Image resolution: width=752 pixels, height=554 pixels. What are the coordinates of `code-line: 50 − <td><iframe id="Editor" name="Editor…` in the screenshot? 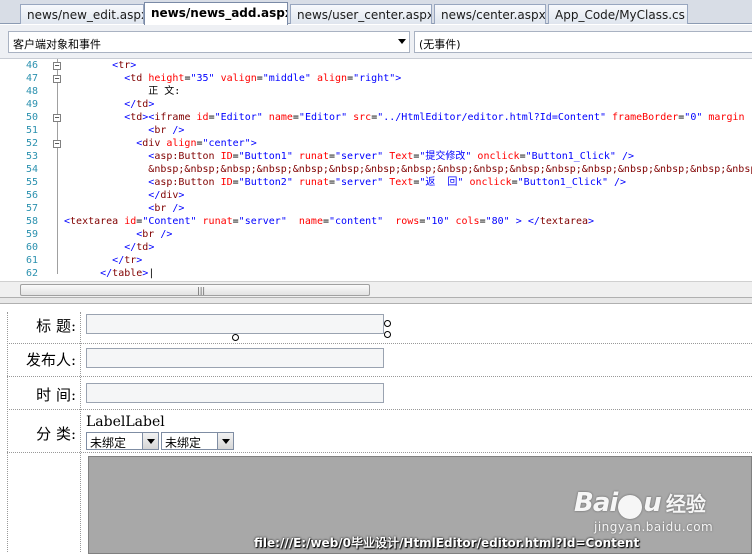 It's located at (376, 117).